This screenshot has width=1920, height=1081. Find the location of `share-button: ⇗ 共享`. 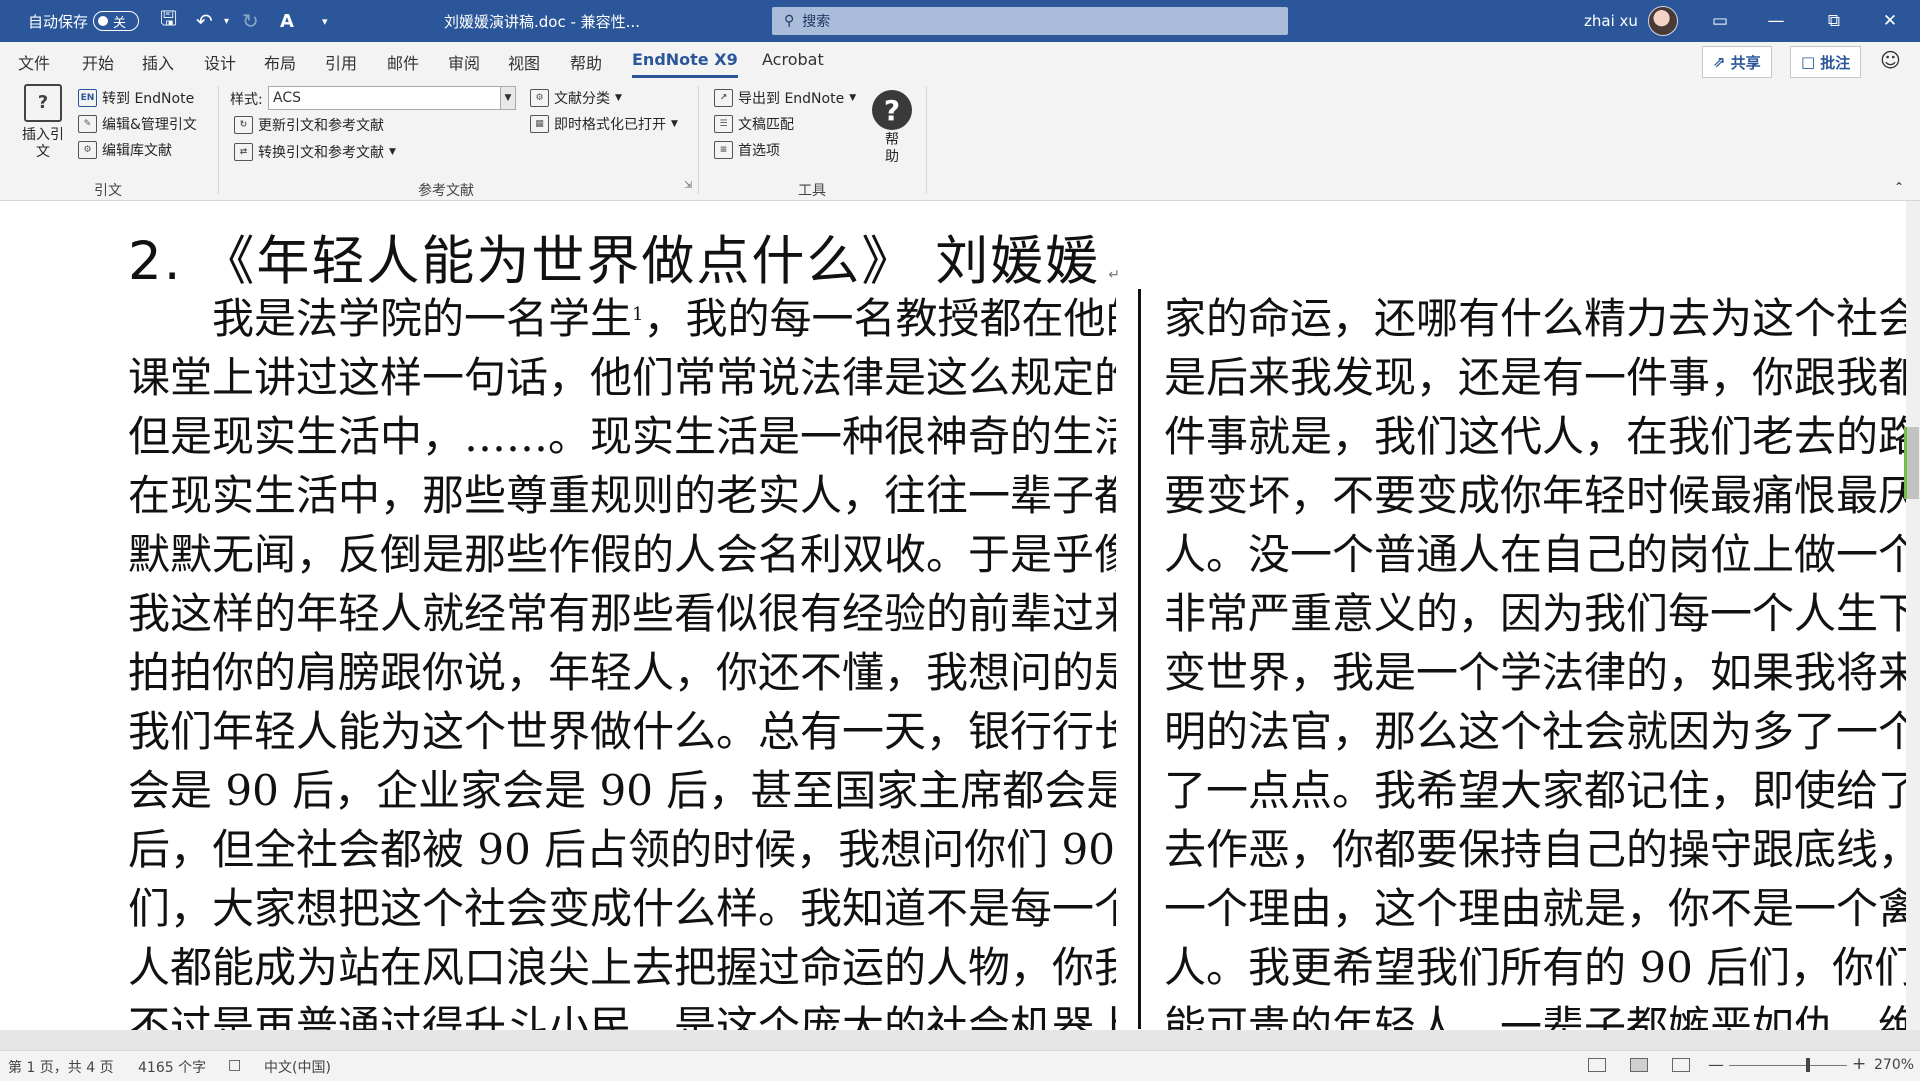

share-button: ⇗ 共享 is located at coordinates (1737, 62).